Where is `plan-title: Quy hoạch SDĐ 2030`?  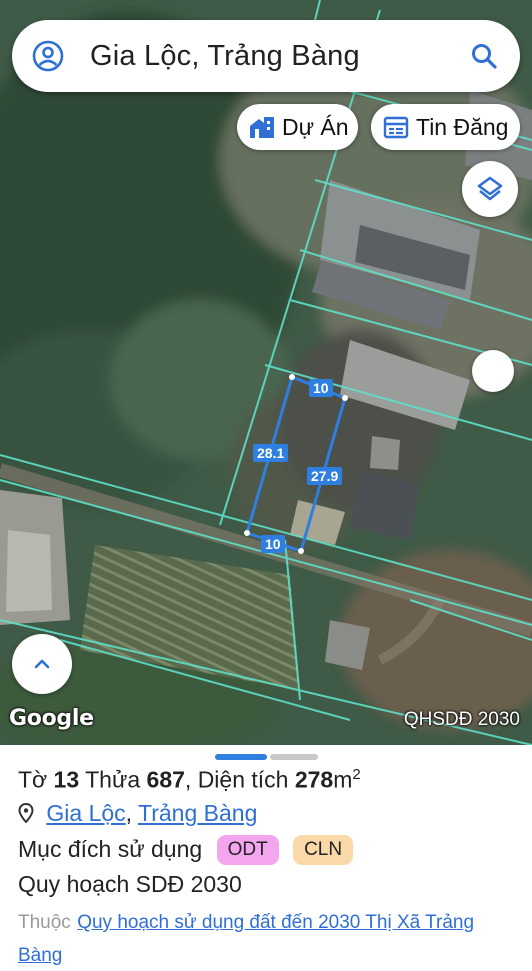
plan-title: Quy hoạch SDĐ 2030 is located at coordinates (130, 884).